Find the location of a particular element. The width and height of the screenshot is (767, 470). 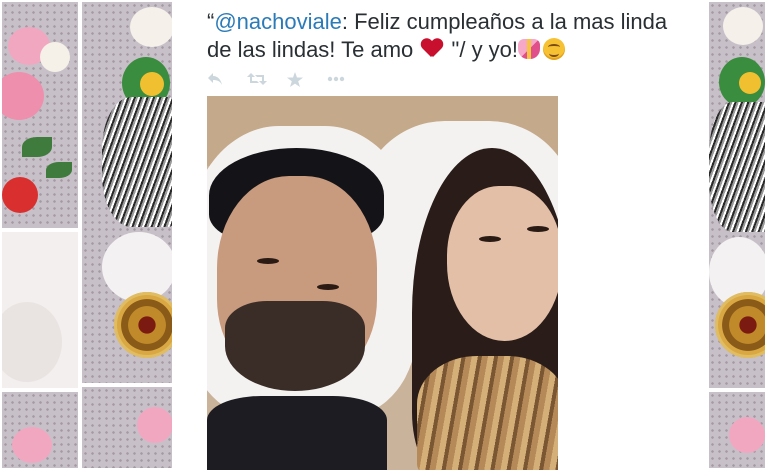

tweet-actions is located at coordinates (287, 79).